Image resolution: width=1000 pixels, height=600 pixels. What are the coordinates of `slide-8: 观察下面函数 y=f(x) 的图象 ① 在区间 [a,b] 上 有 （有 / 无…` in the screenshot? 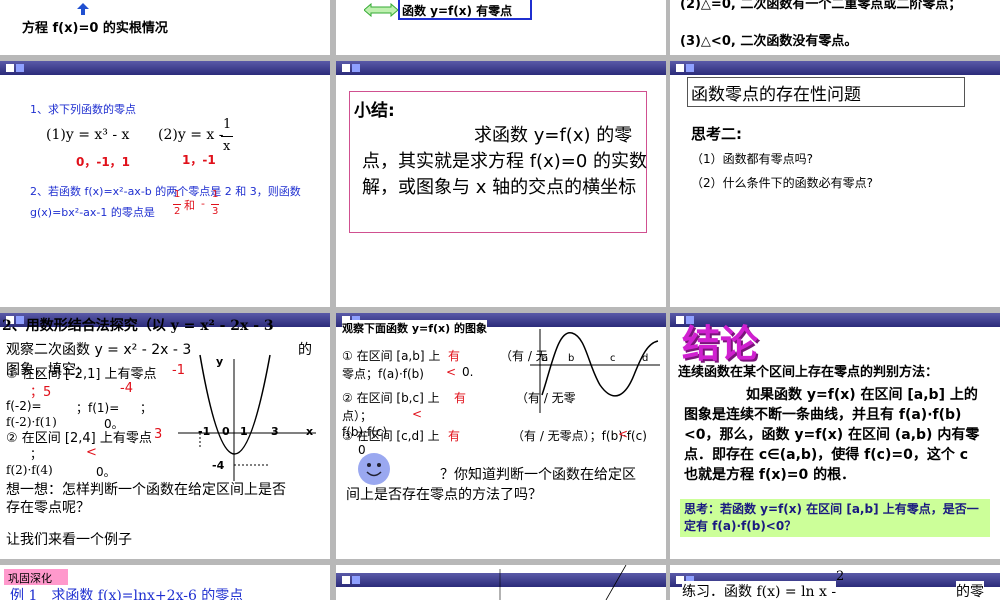 It's located at (501, 436).